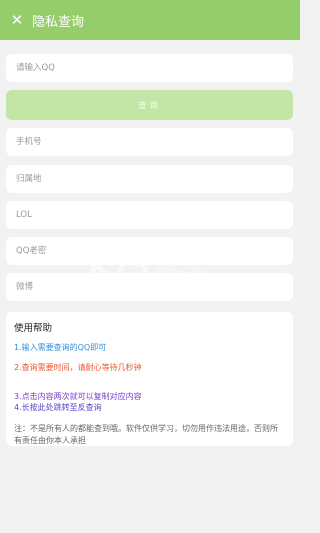  Describe the element at coordinates (17, 20) in the screenshot. I see `close-icon: ✕` at that location.